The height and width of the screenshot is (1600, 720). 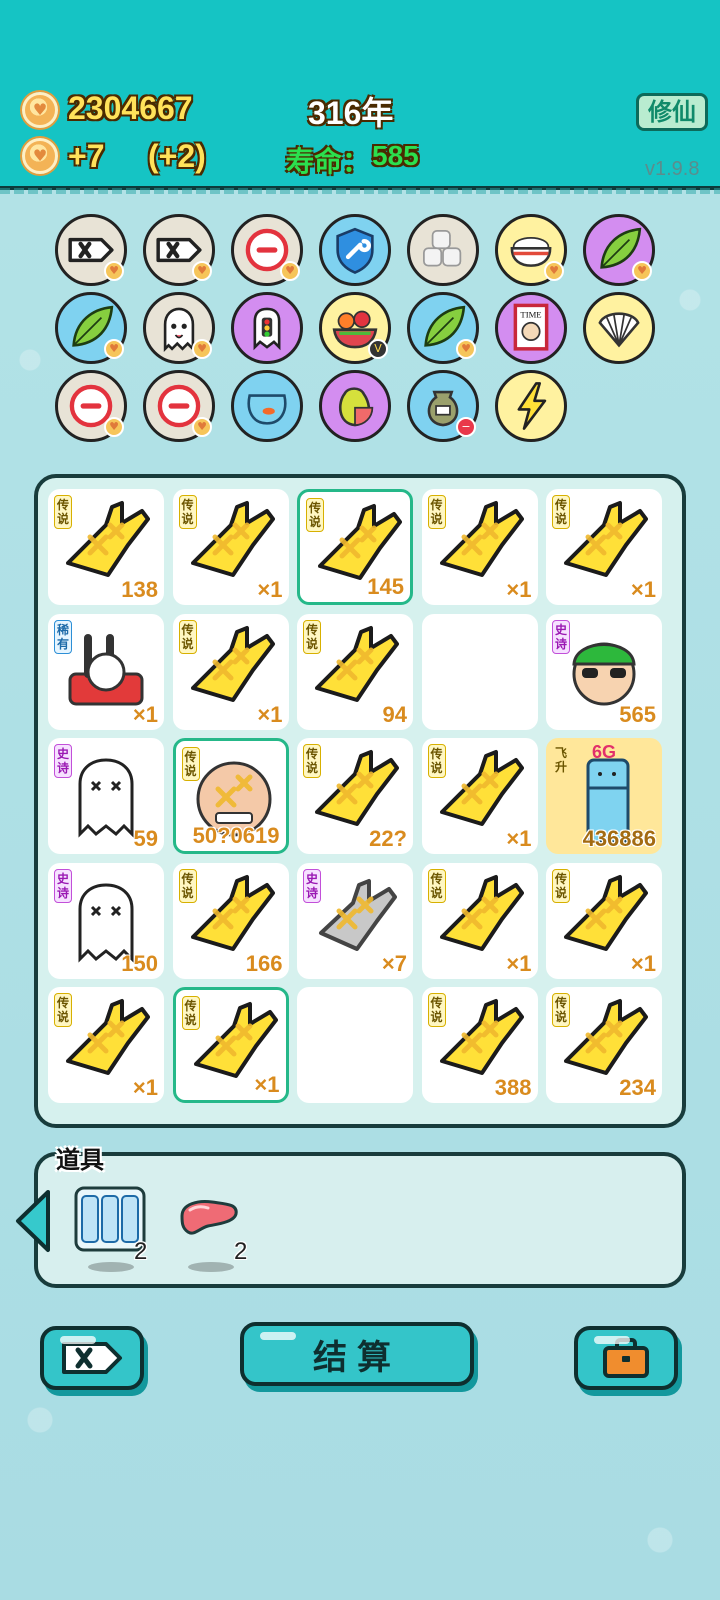 I want to click on briefcase-icon, so click(x=626, y=1358).